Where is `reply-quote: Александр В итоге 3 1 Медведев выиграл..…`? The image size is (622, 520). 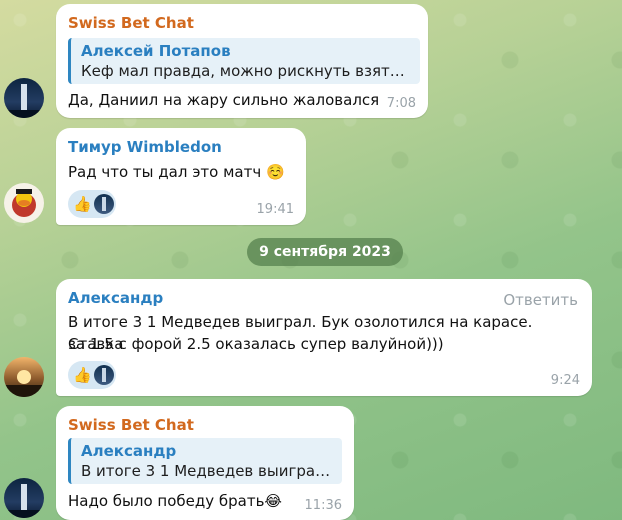
reply-quote: Александр В итоге 3 1 Медведев выиграл..… is located at coordinates (205, 461).